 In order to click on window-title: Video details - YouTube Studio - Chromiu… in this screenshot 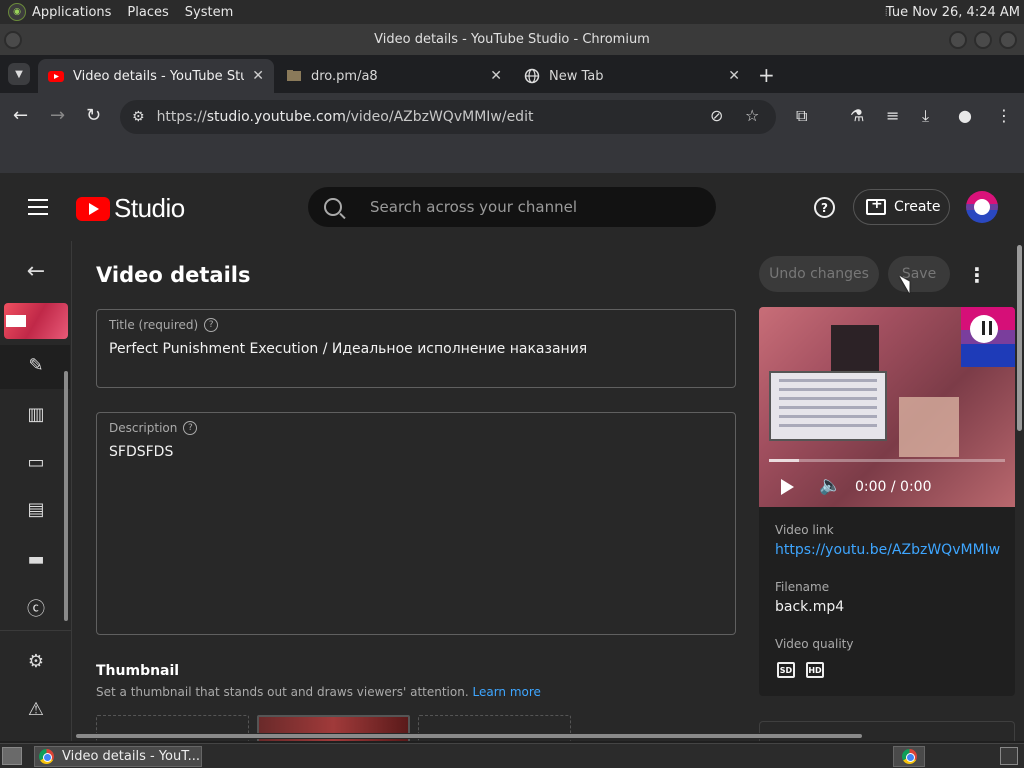, I will do `click(512, 39)`.